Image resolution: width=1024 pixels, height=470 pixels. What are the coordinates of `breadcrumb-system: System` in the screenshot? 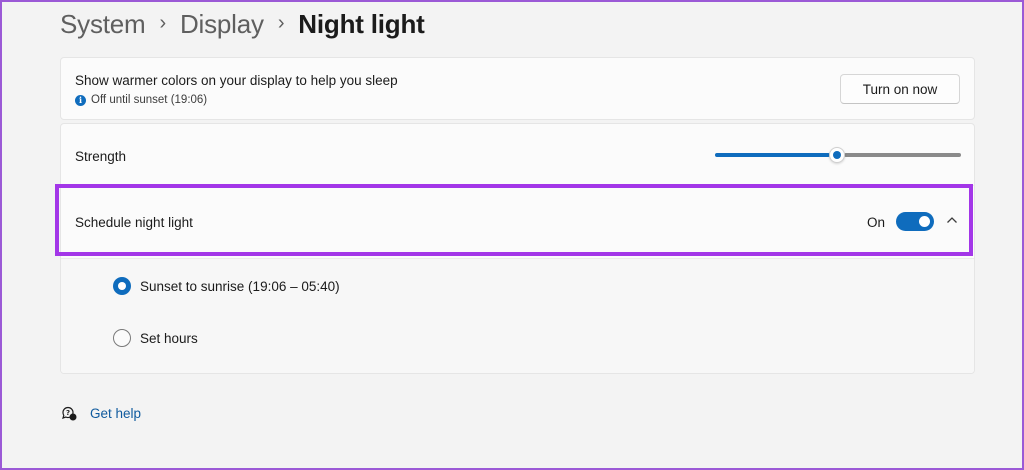 It's located at (103, 24).